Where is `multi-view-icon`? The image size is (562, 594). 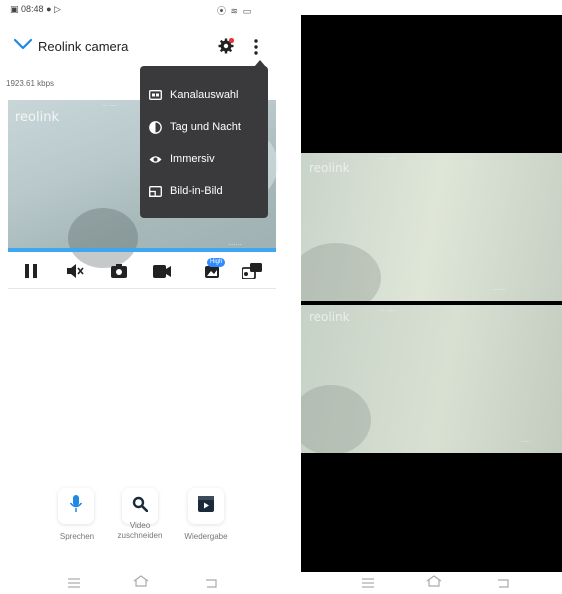
multi-view-icon is located at coordinates (252, 271).